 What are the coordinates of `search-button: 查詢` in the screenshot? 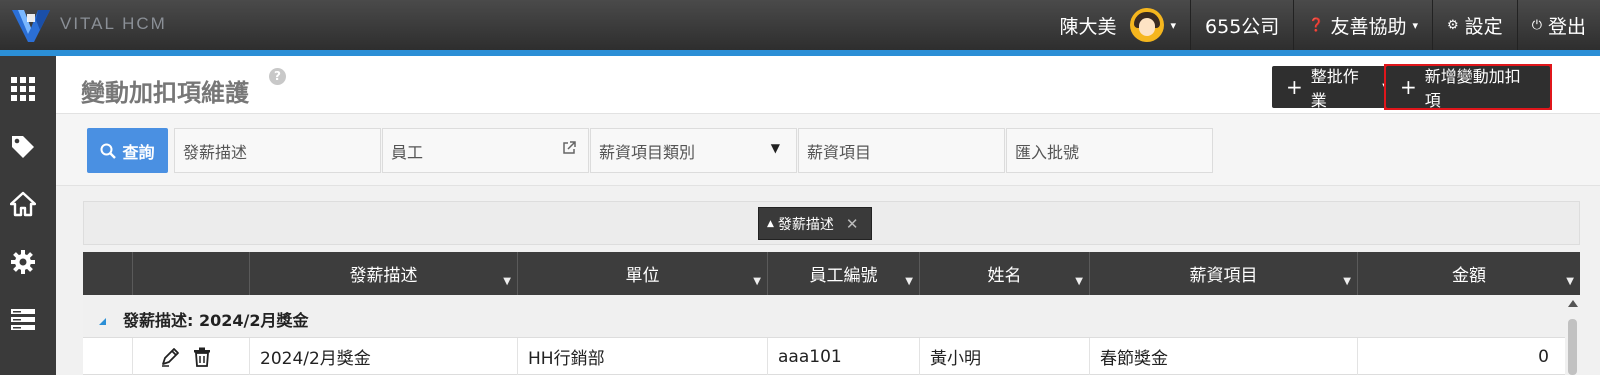 It's located at (127, 150).